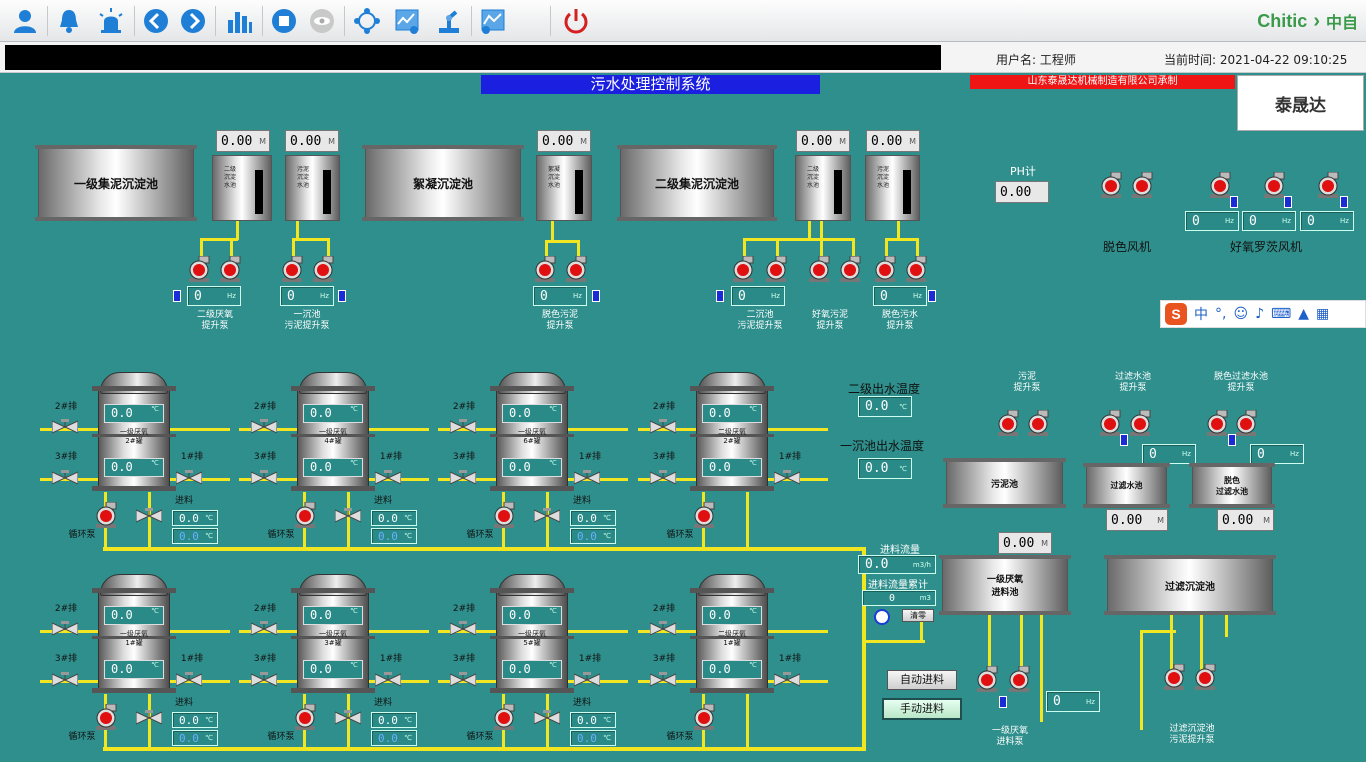 The image size is (1366, 762). Describe the element at coordinates (1232, 485) in the screenshot. I see `decolor-filter-tank: 脱色 过滤水池` at that location.